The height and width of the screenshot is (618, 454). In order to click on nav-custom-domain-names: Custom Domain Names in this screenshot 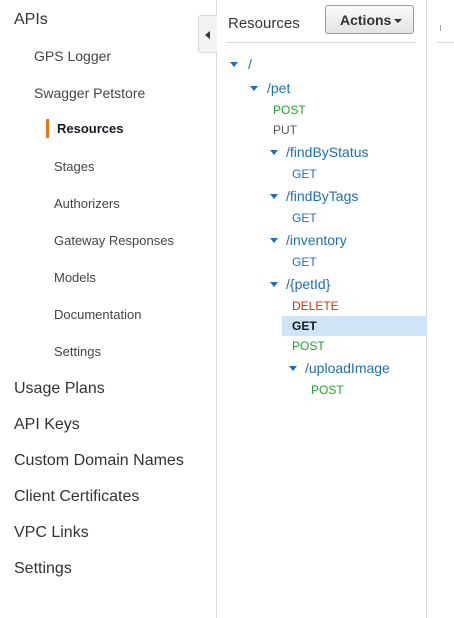, I will do `click(99, 461)`.